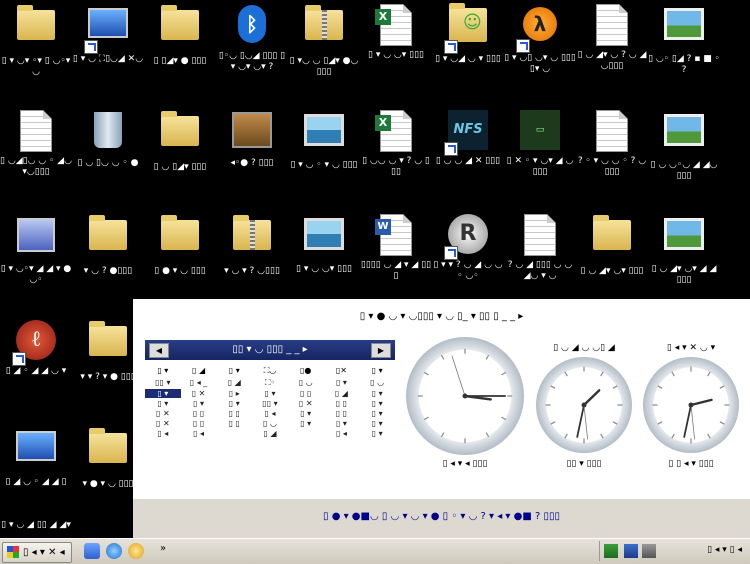 Image resolution: width=750 pixels, height=564 pixels. Describe the element at coordinates (540, 38) in the screenshot. I see `desktop-icon: λ ▯ ▾ ◡▯ ◡▾ ◡ ▯▯▯ ▯▾ ◡` at that location.